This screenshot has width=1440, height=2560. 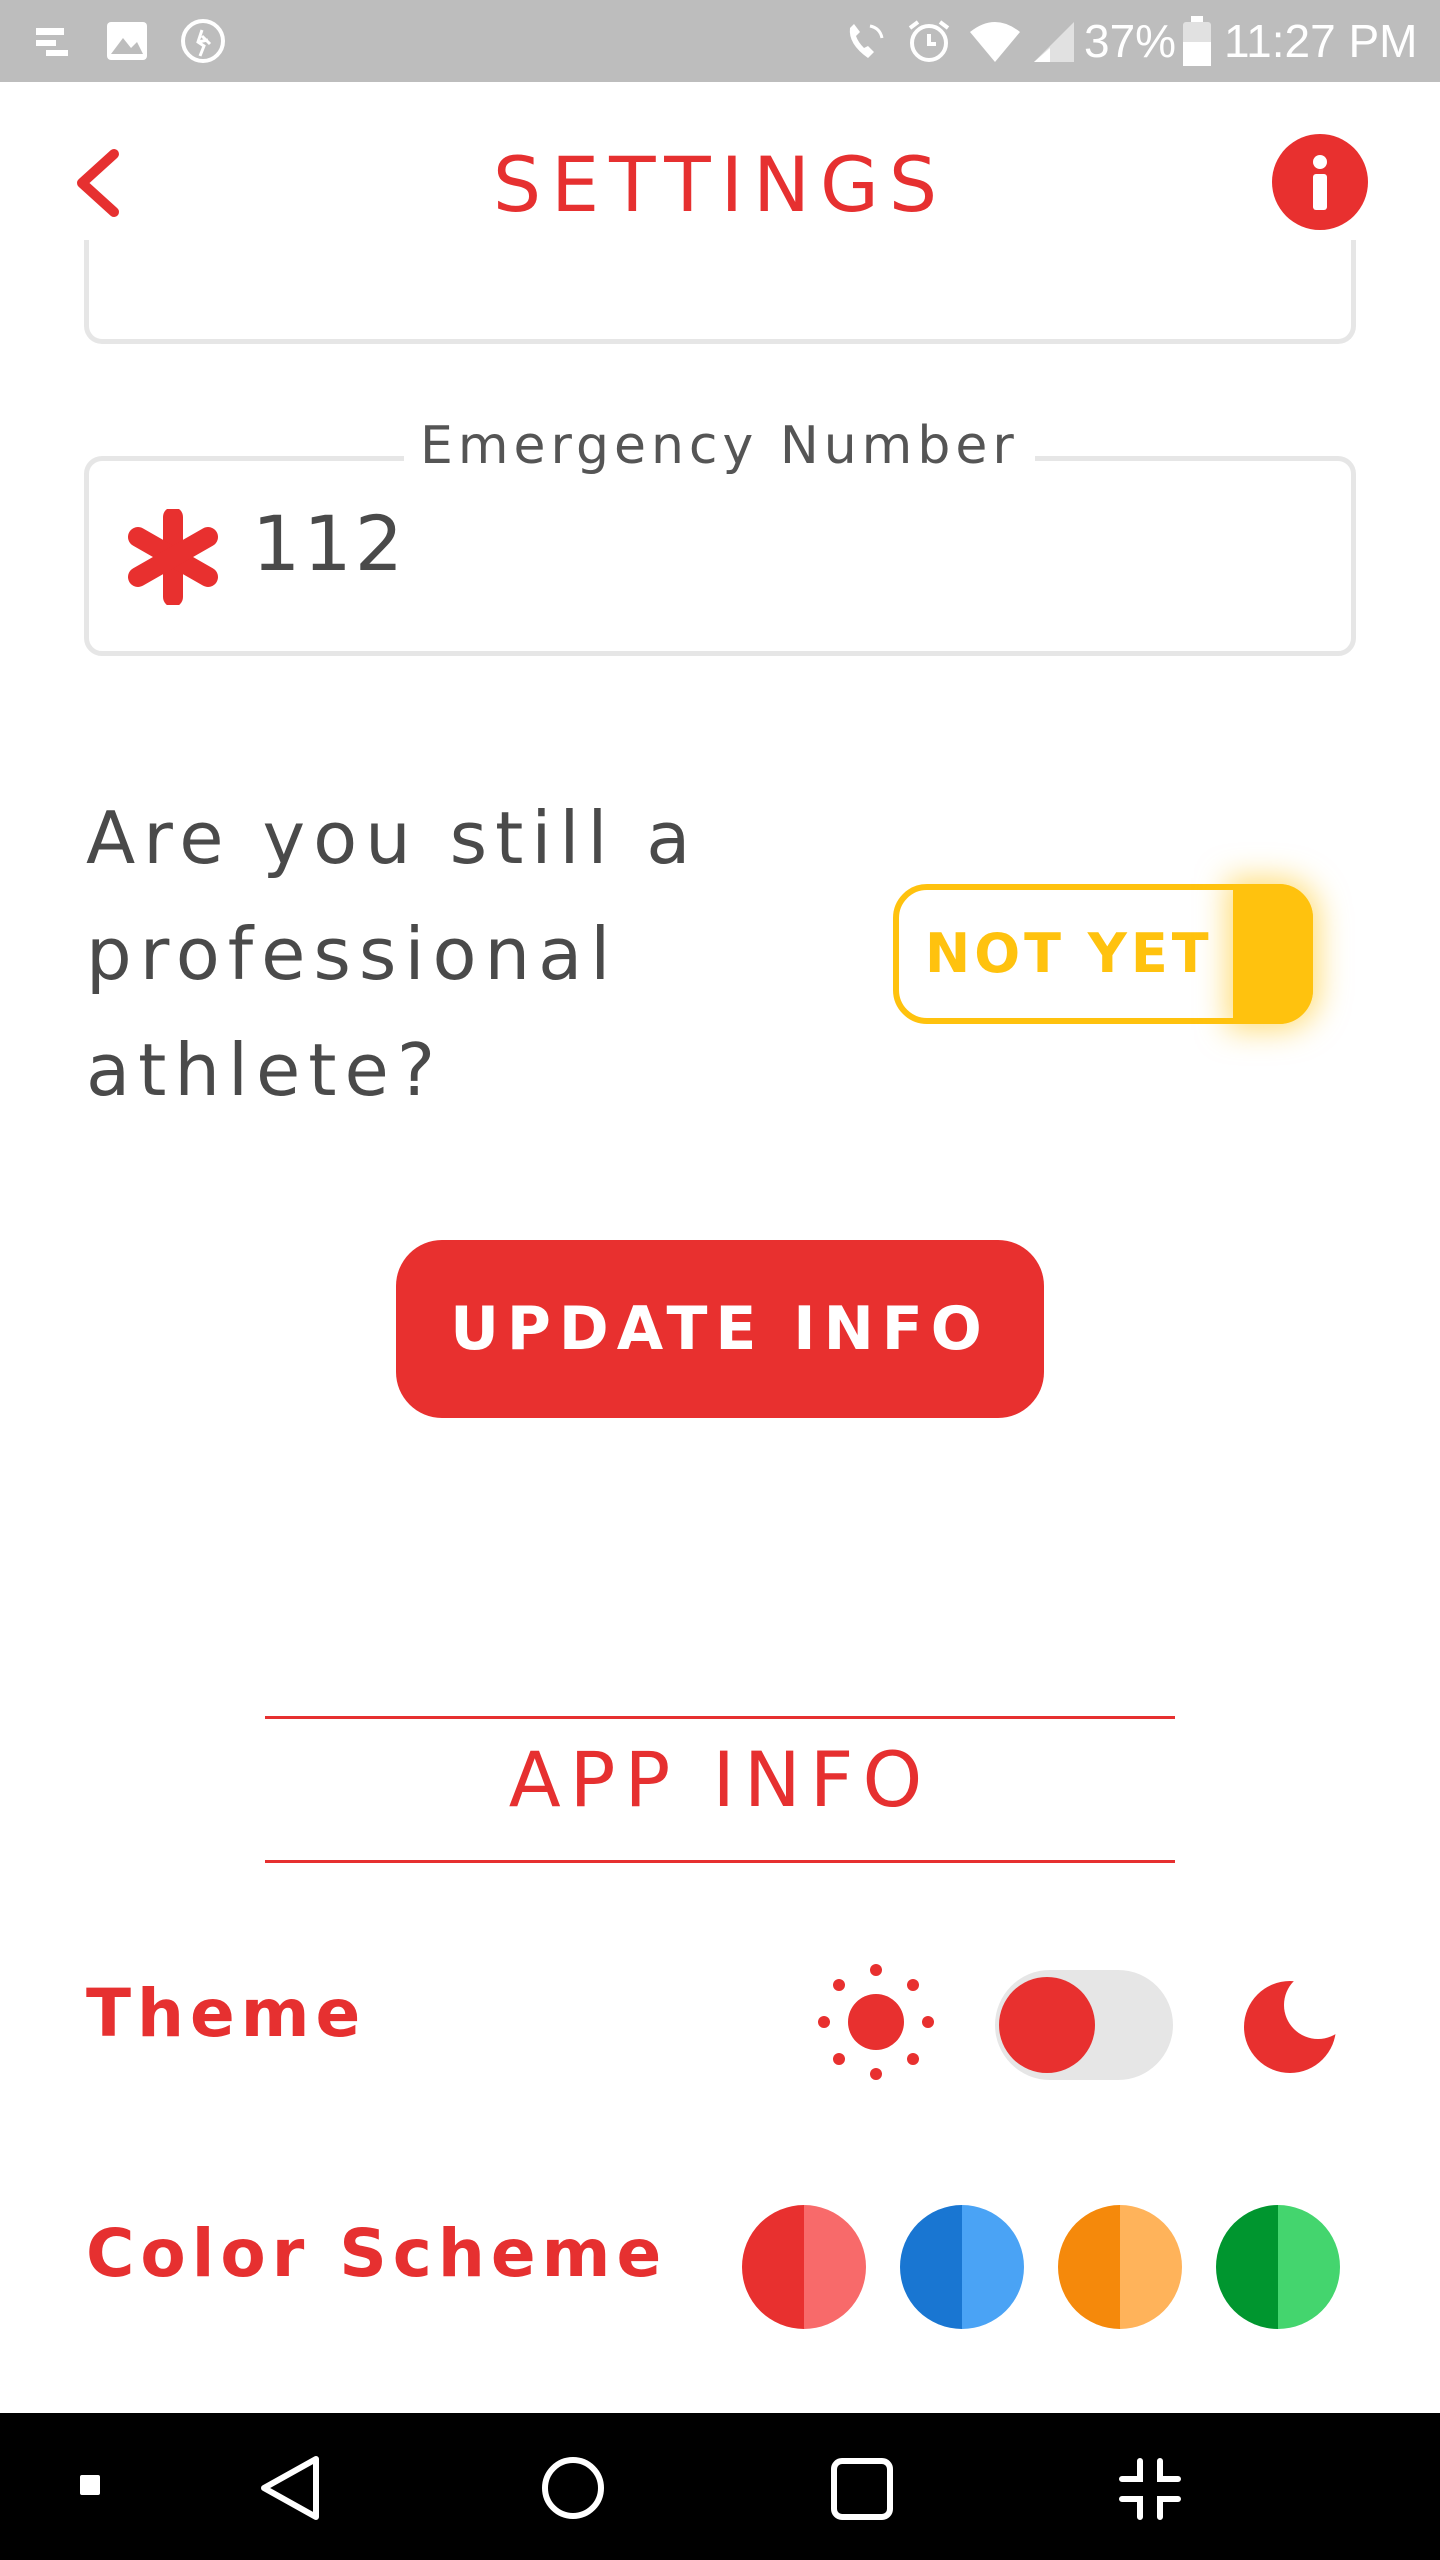 What do you see at coordinates (719, 446) in the screenshot?
I see `emergency-number-label: Emergency Number` at bounding box center [719, 446].